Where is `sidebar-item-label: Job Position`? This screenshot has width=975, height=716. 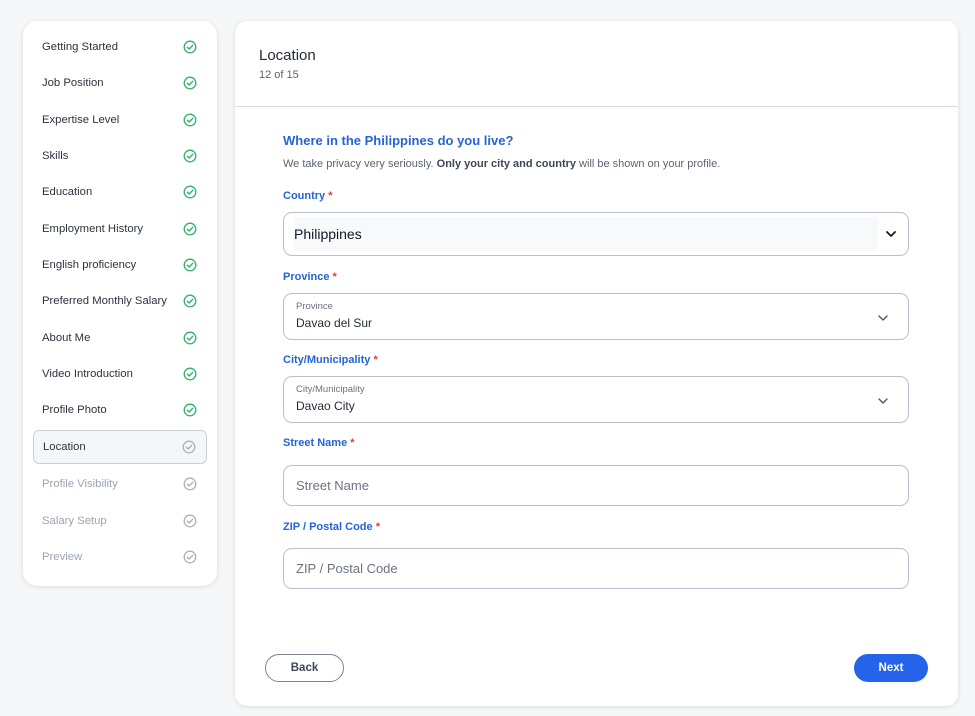
sidebar-item-label: Job Position is located at coordinates (73, 83).